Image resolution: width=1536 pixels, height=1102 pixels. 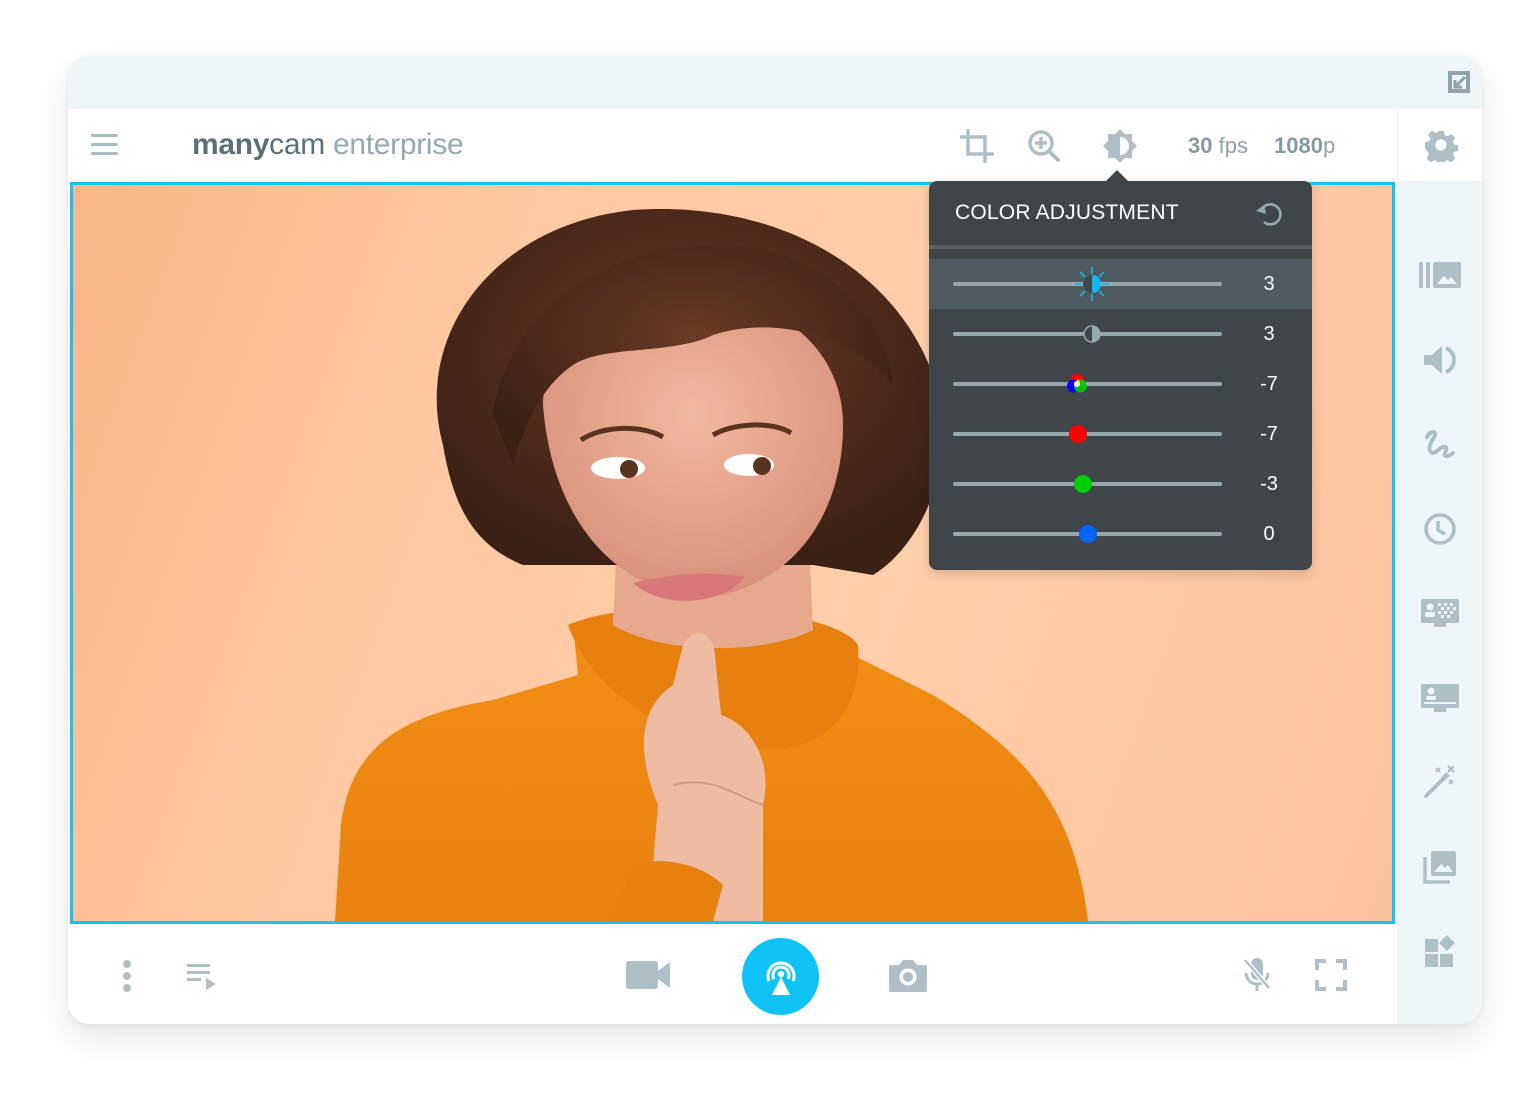 What do you see at coordinates (398, 144) in the screenshot?
I see `brand-suffix: enterprise` at bounding box center [398, 144].